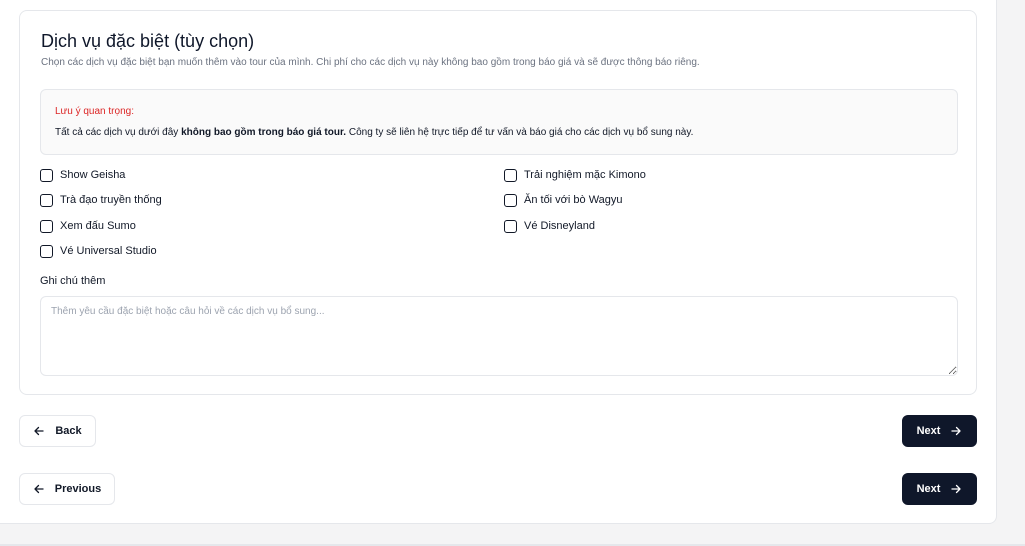 This screenshot has height=546, width=1025. What do you see at coordinates (94, 111) in the screenshot?
I see `notice-title: Lưu ý quan trọng:` at bounding box center [94, 111].